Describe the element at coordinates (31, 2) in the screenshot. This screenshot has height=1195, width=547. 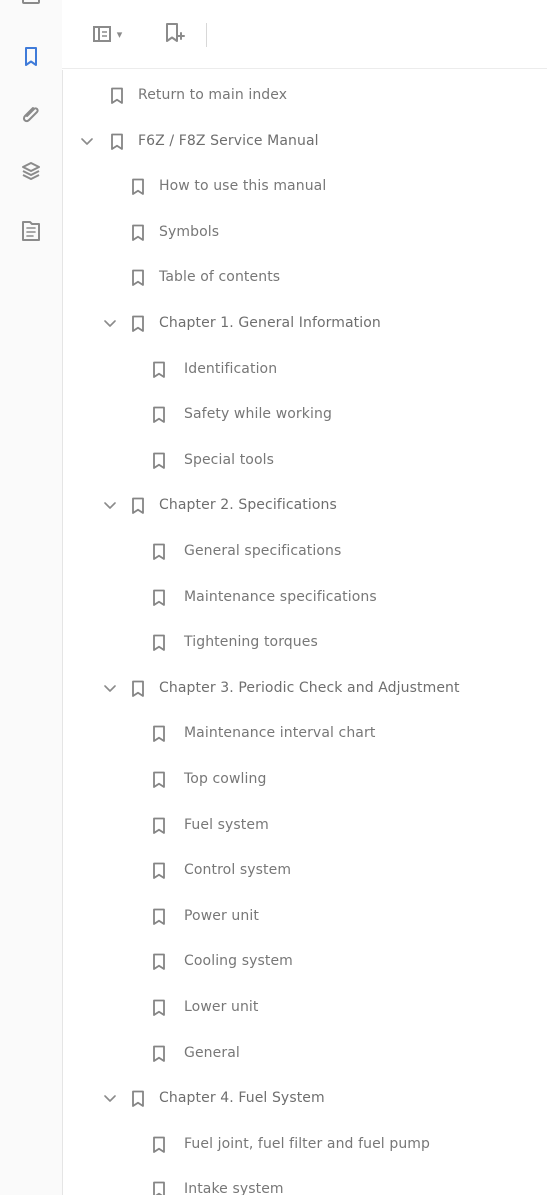
I see `page-thumbnails-icon` at that location.